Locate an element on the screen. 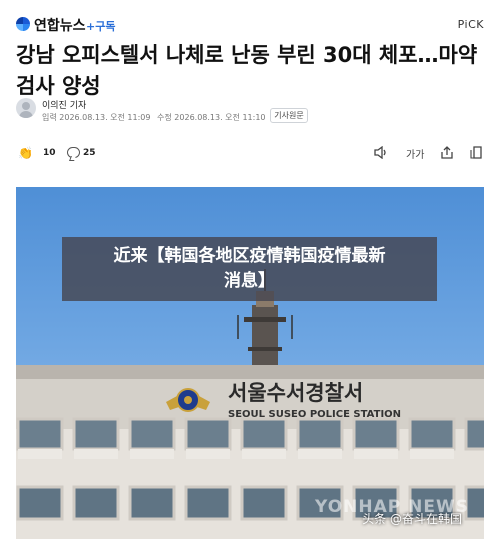  agency-watermark: YONHAP NEWS is located at coordinates (392, 507).